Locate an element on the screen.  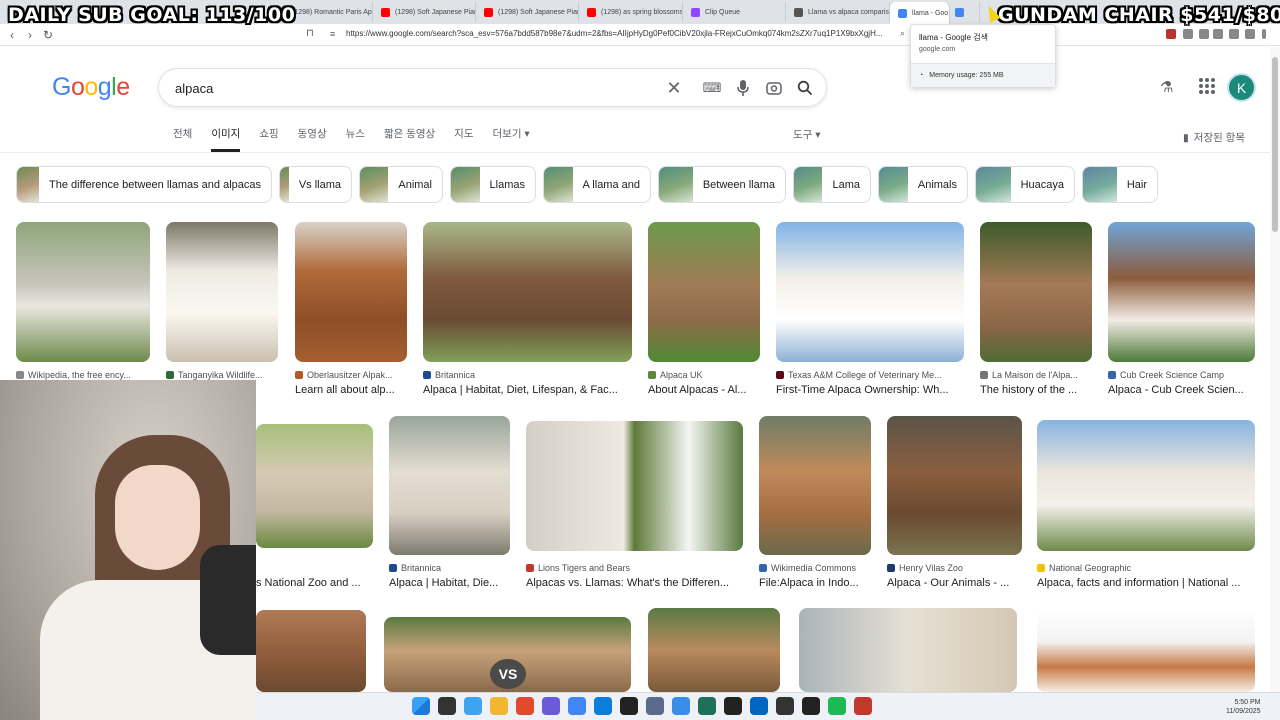
terminal-icon is located at coordinates (707, 706).